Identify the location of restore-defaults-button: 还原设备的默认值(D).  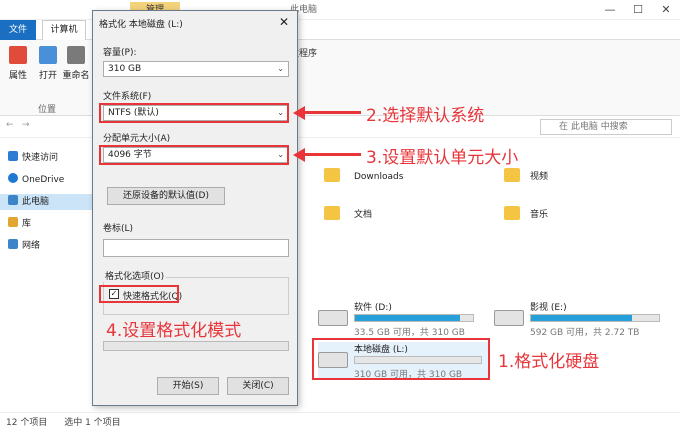
(166, 196).